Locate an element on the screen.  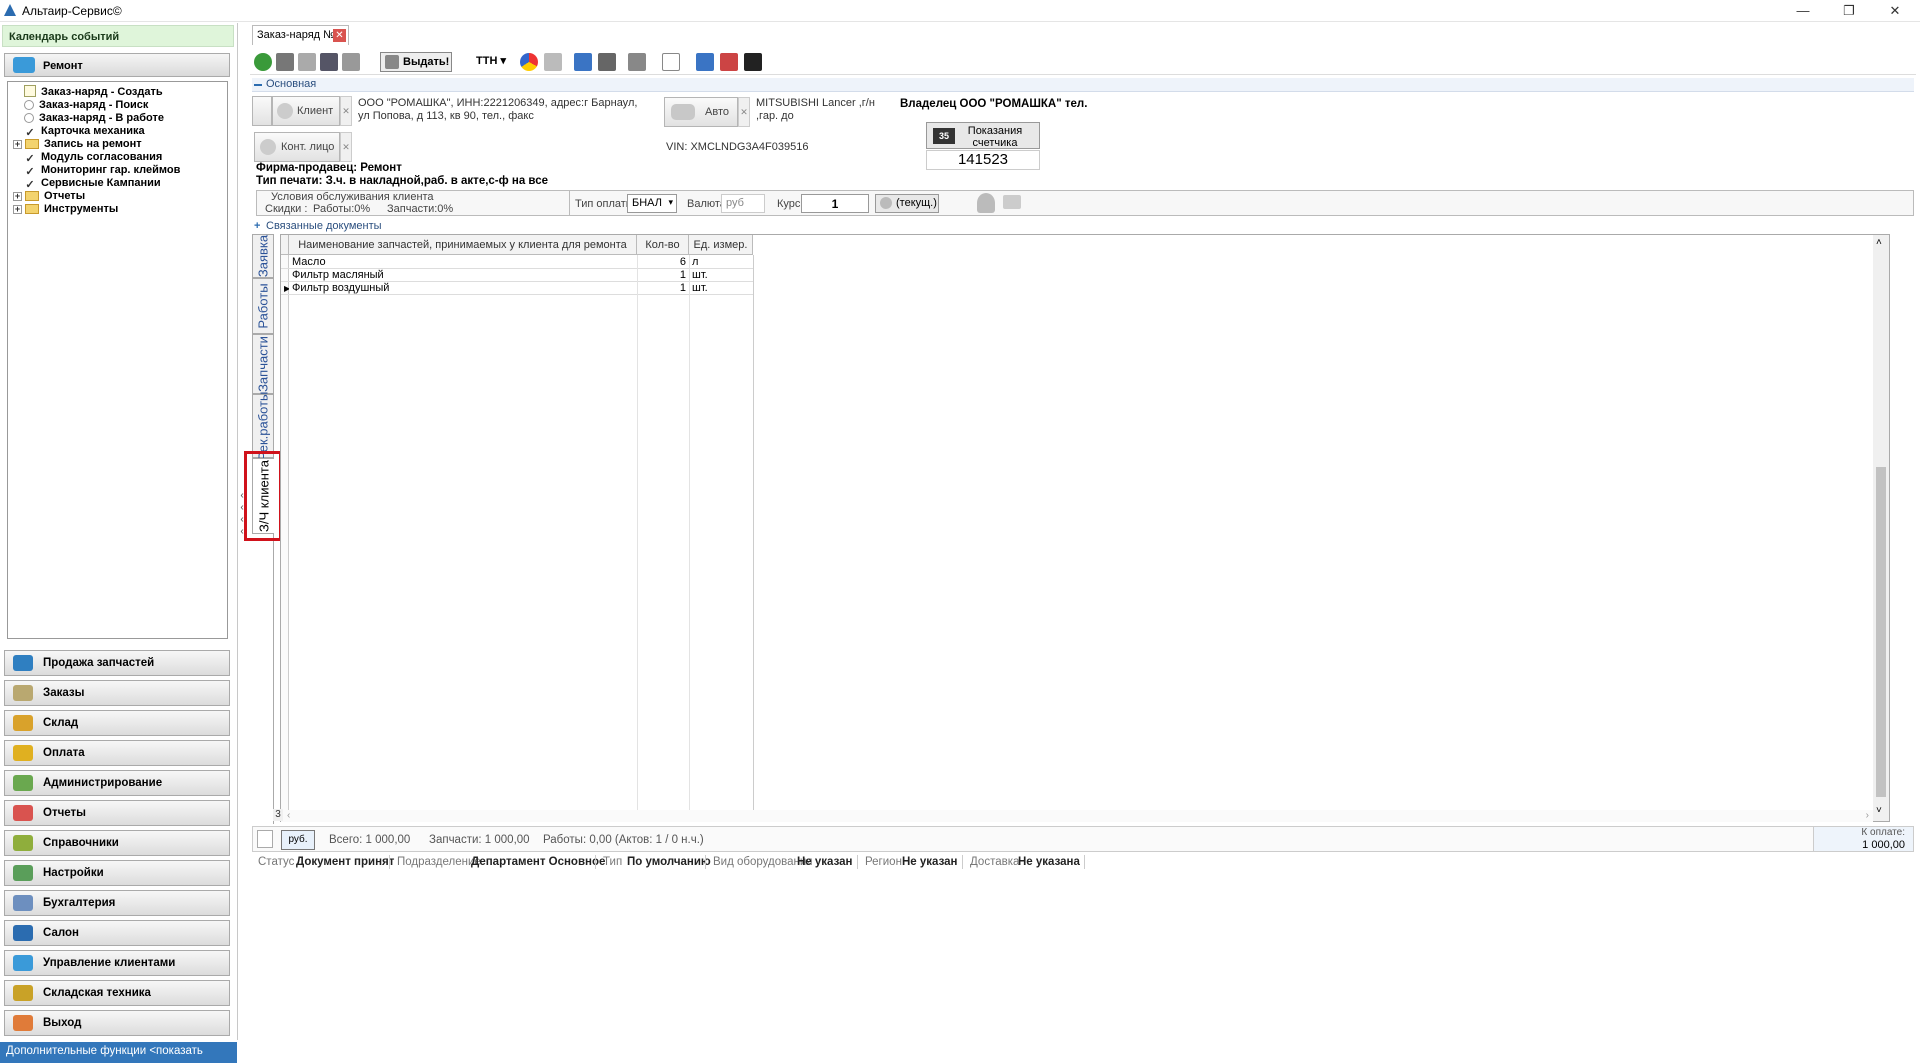
client-search-icon is located at coordinates (262, 111).